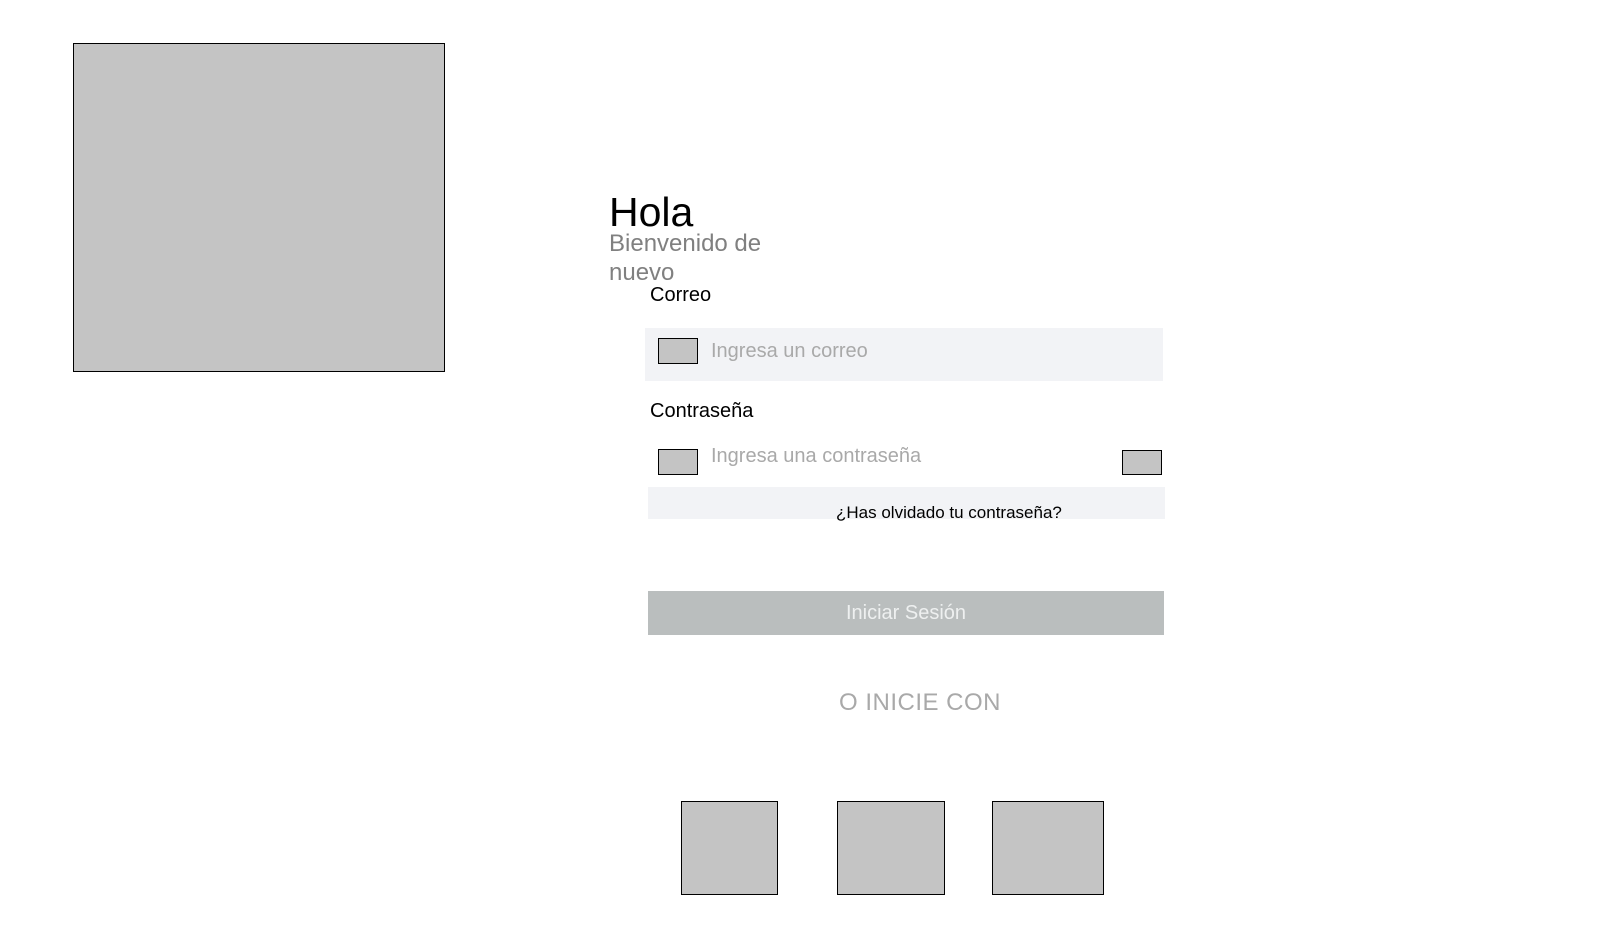 The image size is (1624, 937). I want to click on eye-icon, so click(1142, 462).